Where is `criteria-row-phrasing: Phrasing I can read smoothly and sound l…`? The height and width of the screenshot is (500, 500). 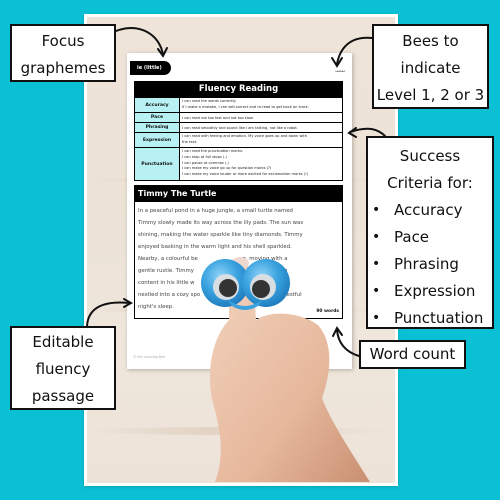
criteria-row-phrasing: Phrasing I can read smoothly and sound l… is located at coordinates (238, 127).